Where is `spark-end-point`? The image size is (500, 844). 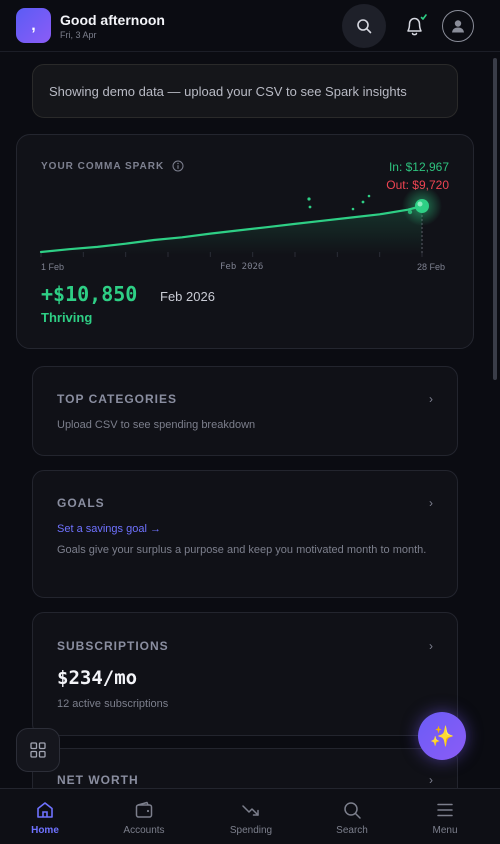
spark-end-point is located at coordinates (422, 206).